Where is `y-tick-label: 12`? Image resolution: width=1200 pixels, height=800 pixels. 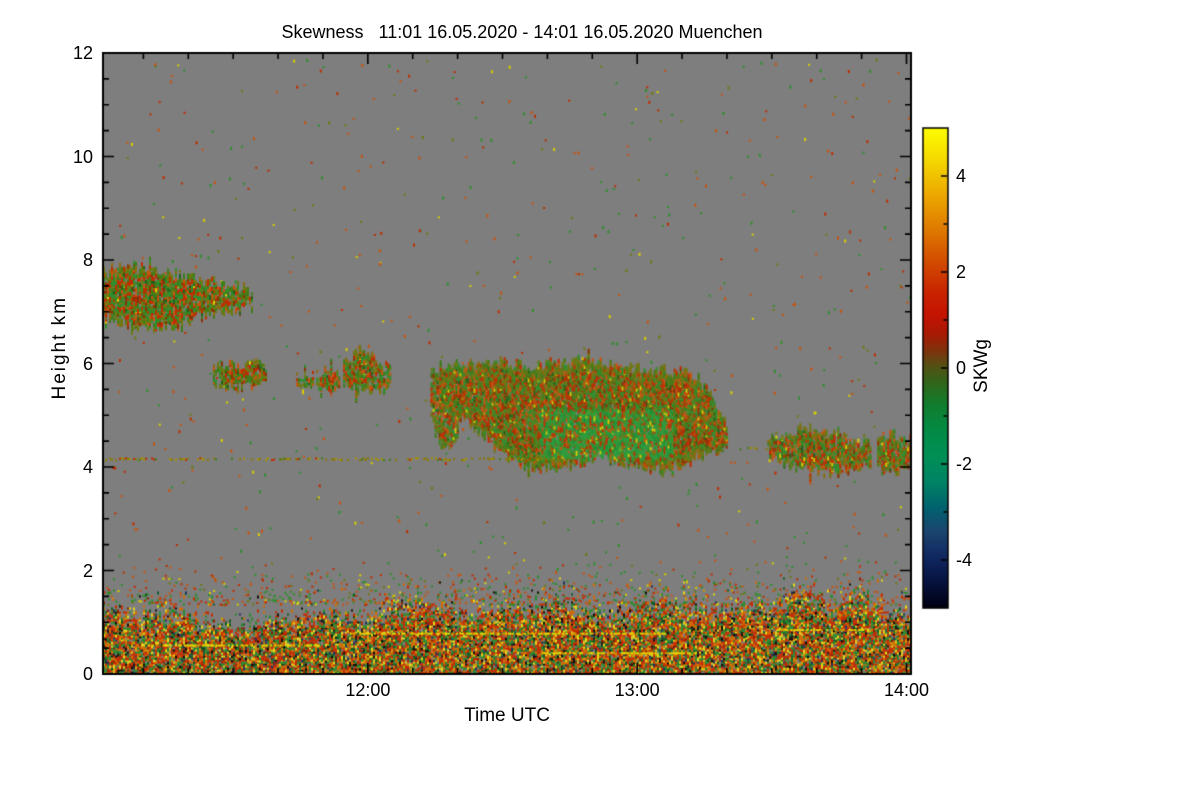 y-tick-label: 12 is located at coordinates (82, 53).